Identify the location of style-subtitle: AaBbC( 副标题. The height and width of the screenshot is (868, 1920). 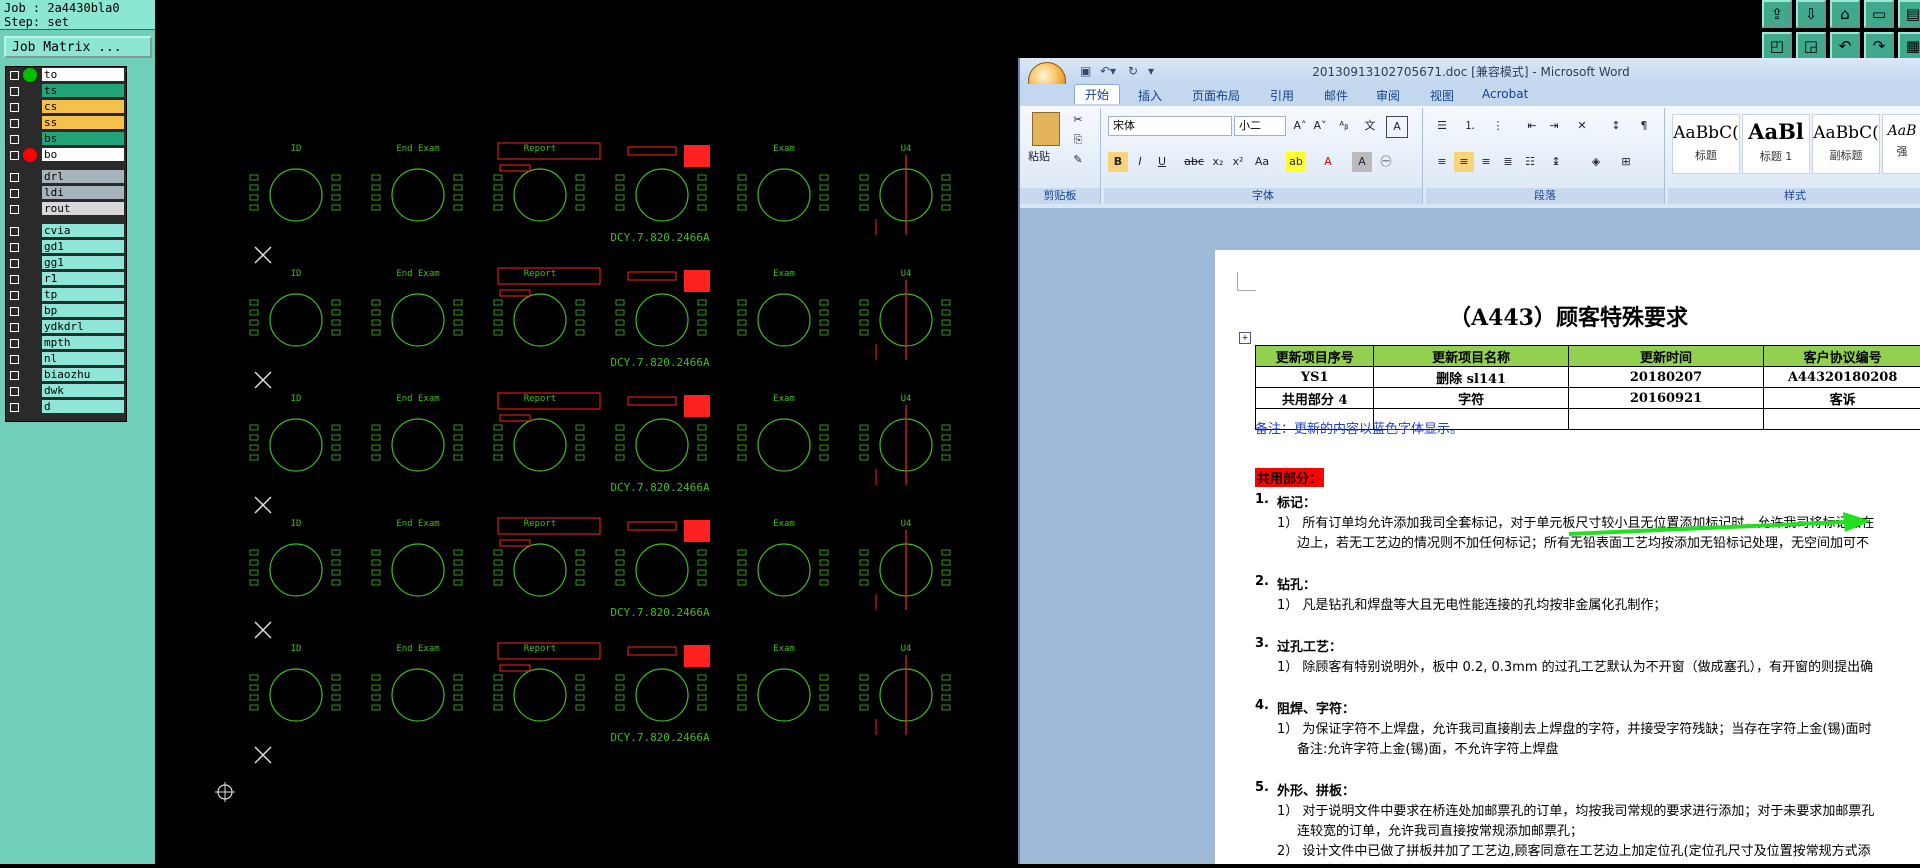
(1846, 144).